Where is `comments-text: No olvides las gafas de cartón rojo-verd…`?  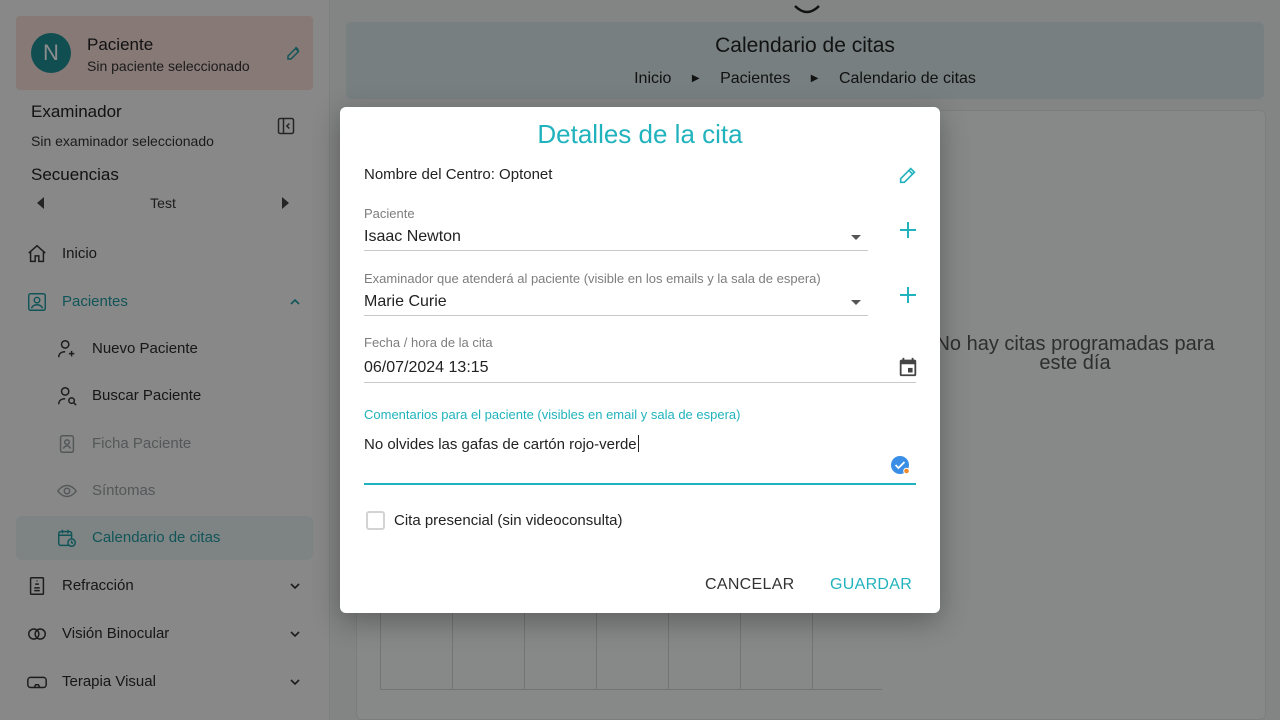
comments-text: No olvides las gafas de cartón rojo-verd… is located at coordinates (500, 444).